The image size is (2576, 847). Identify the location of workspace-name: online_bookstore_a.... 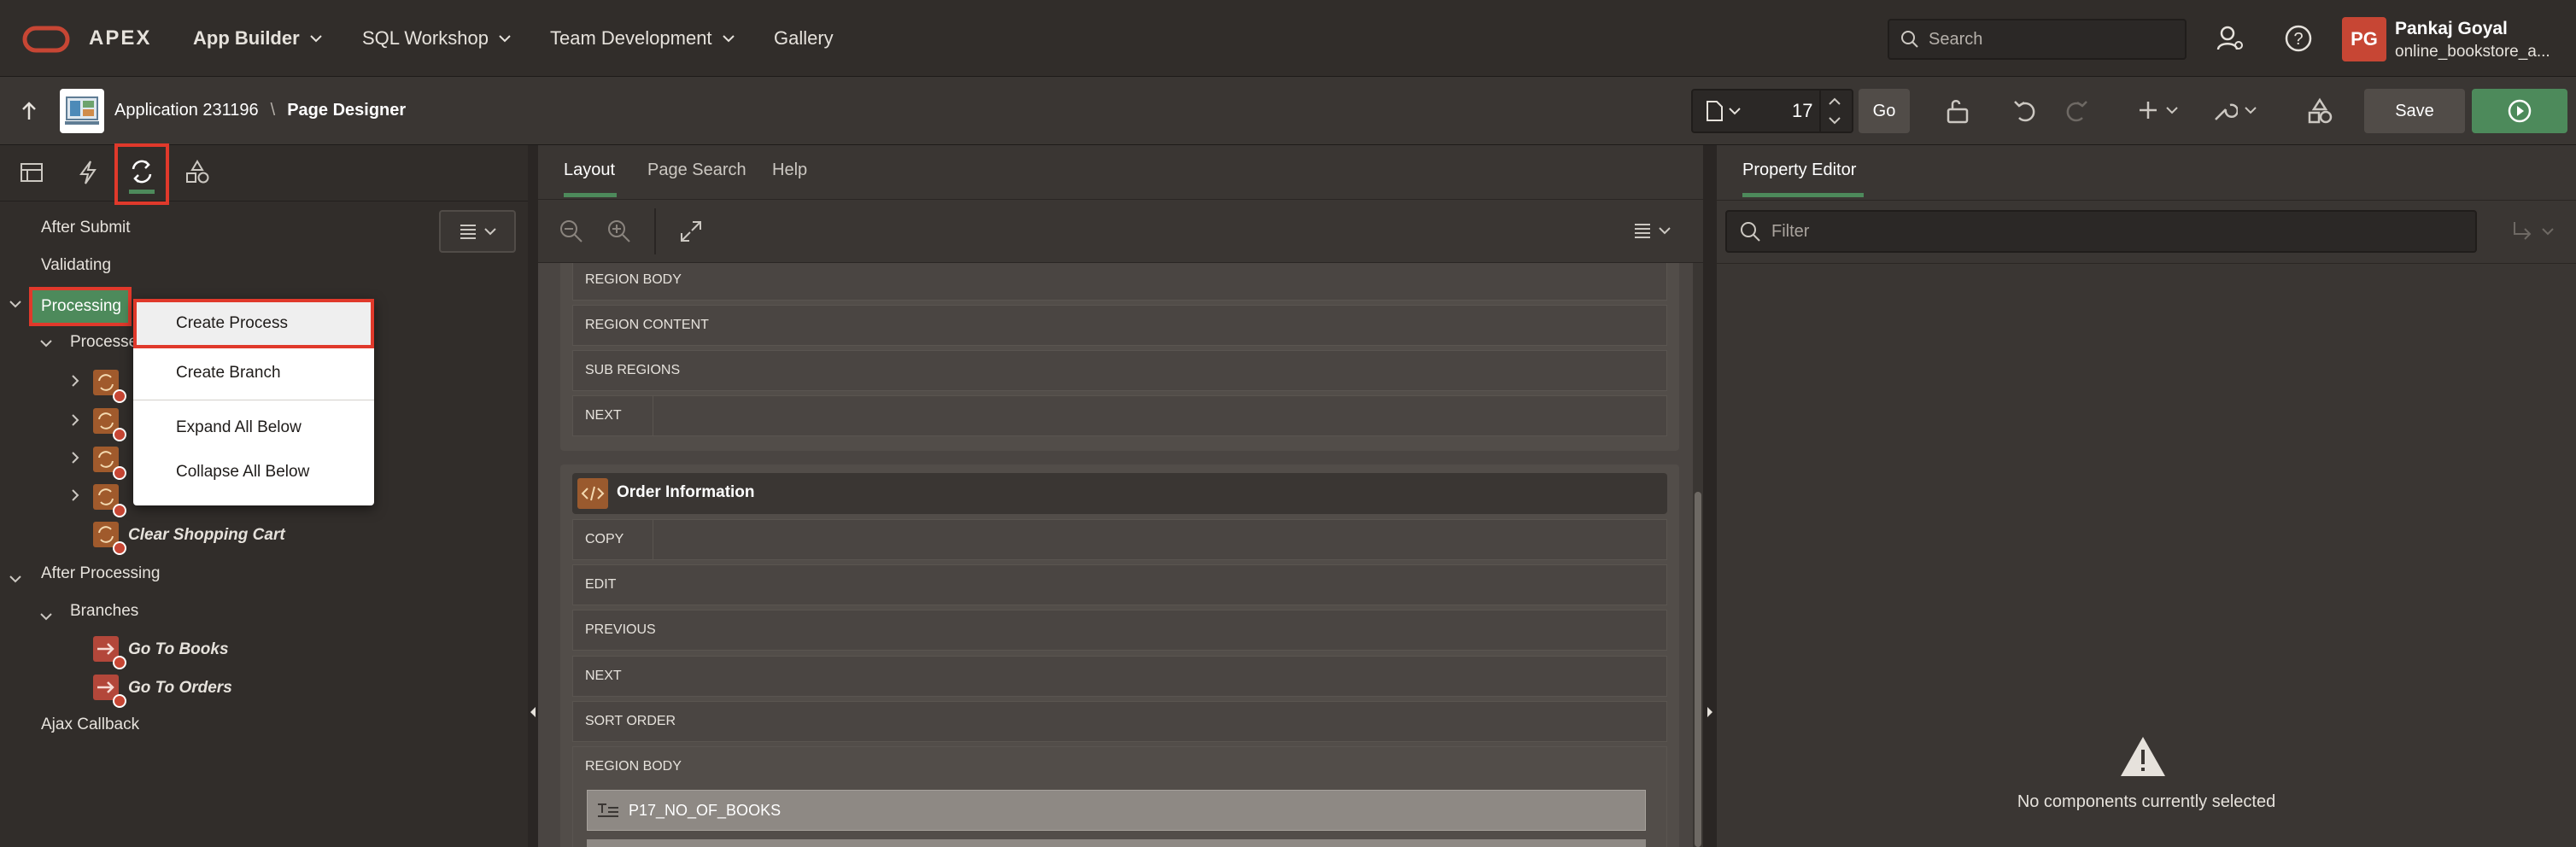
(2472, 52).